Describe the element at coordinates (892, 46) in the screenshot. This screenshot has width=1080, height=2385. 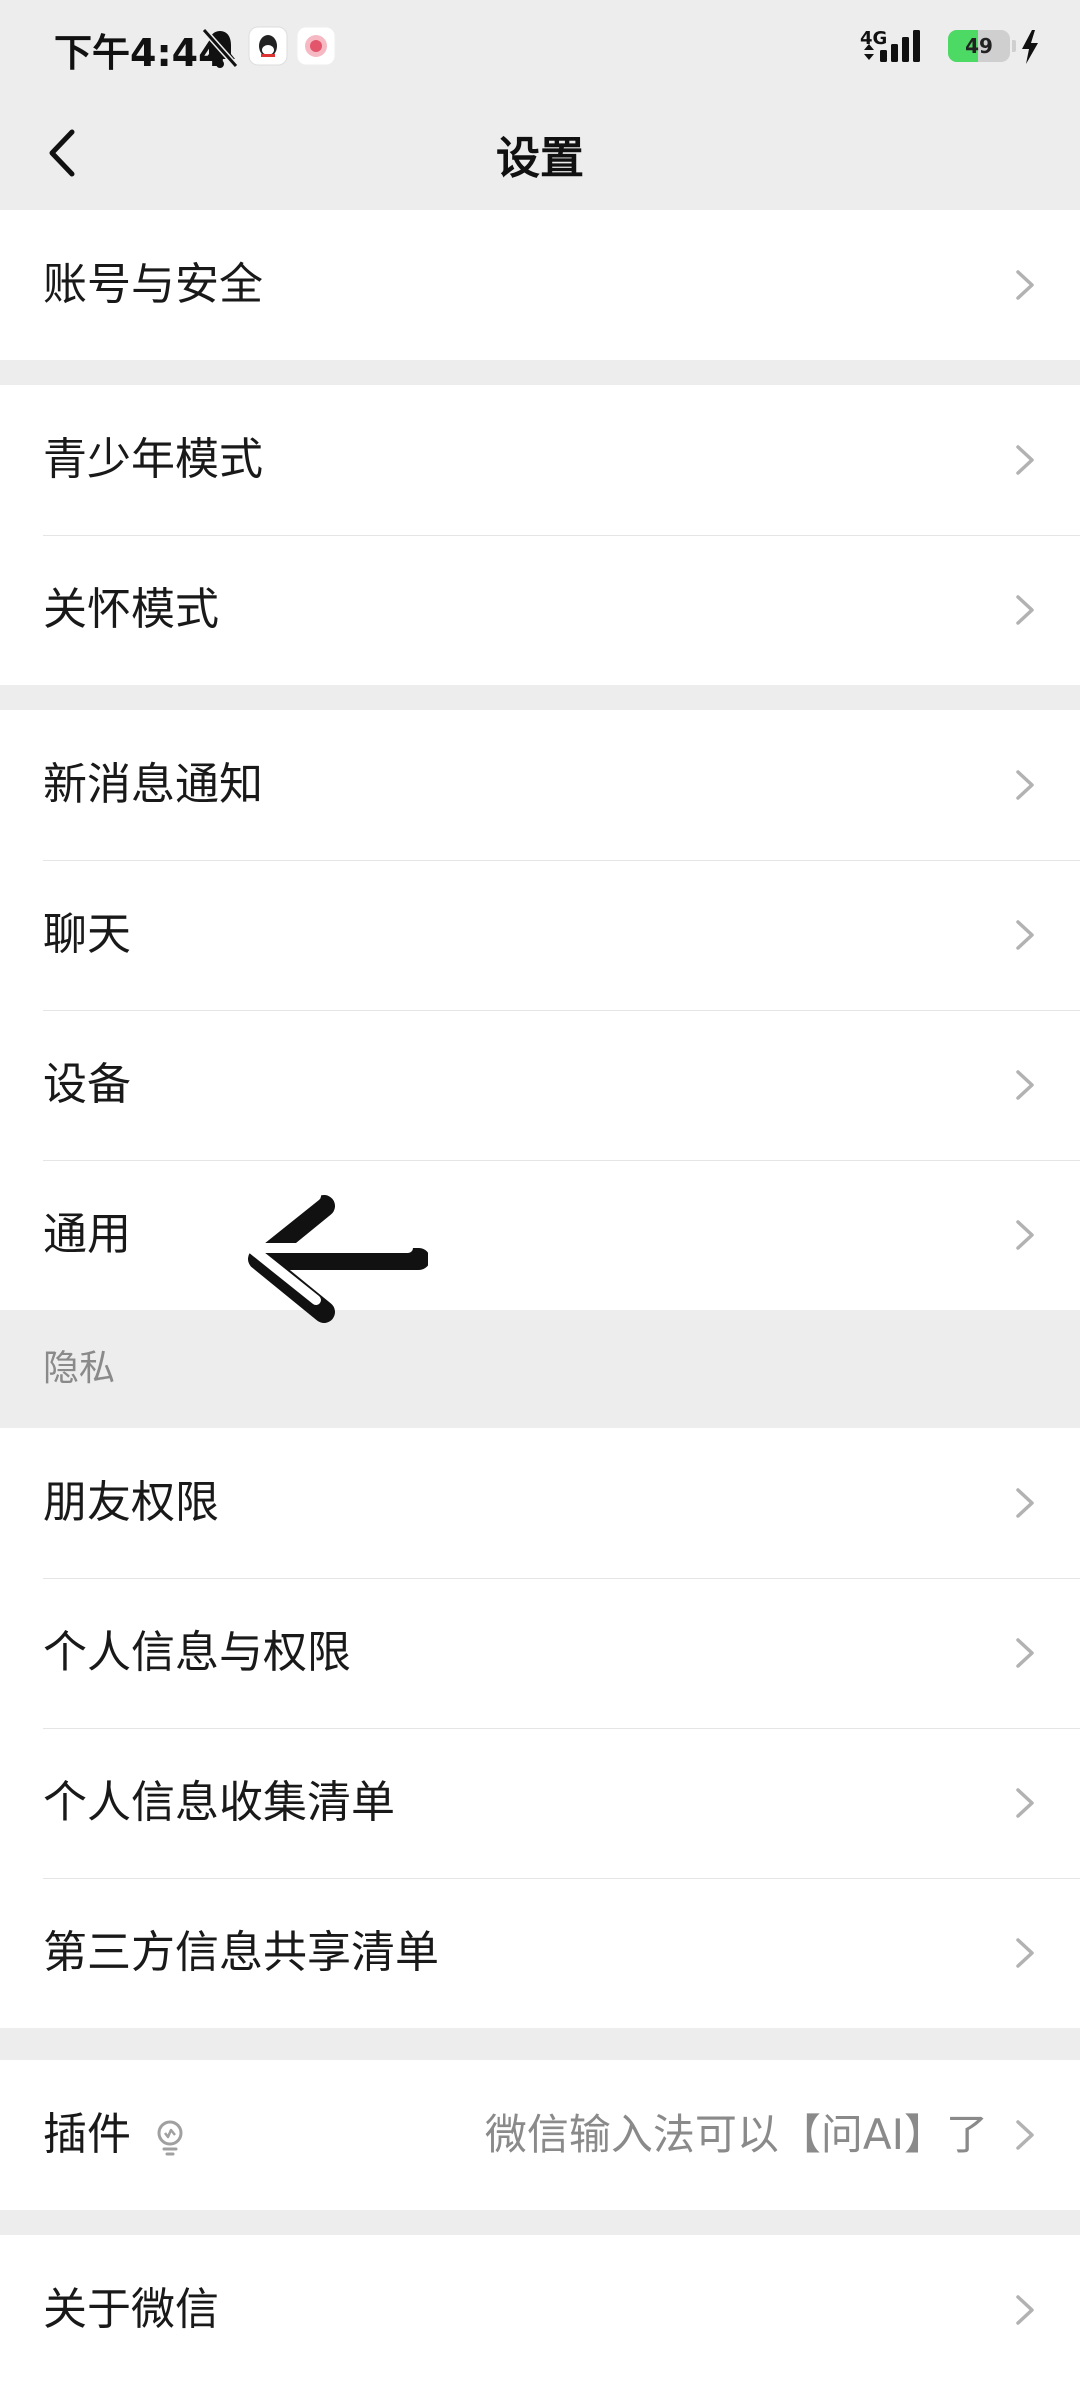
I see `signal-icon` at that location.